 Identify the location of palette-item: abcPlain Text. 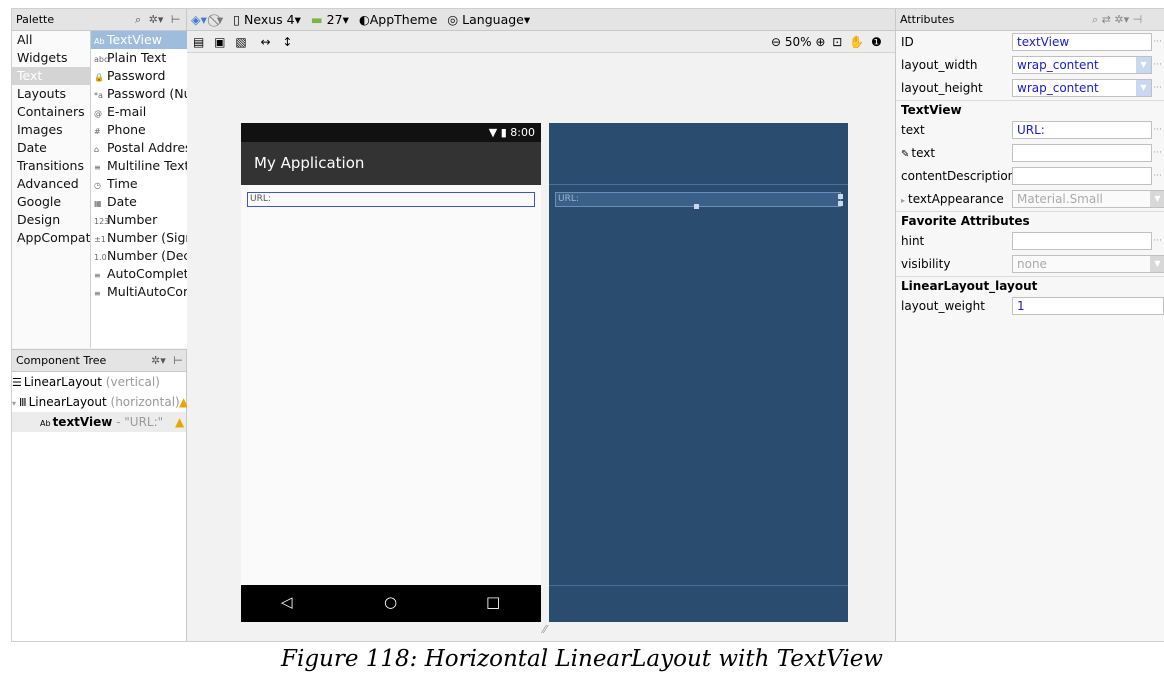
(139, 58).